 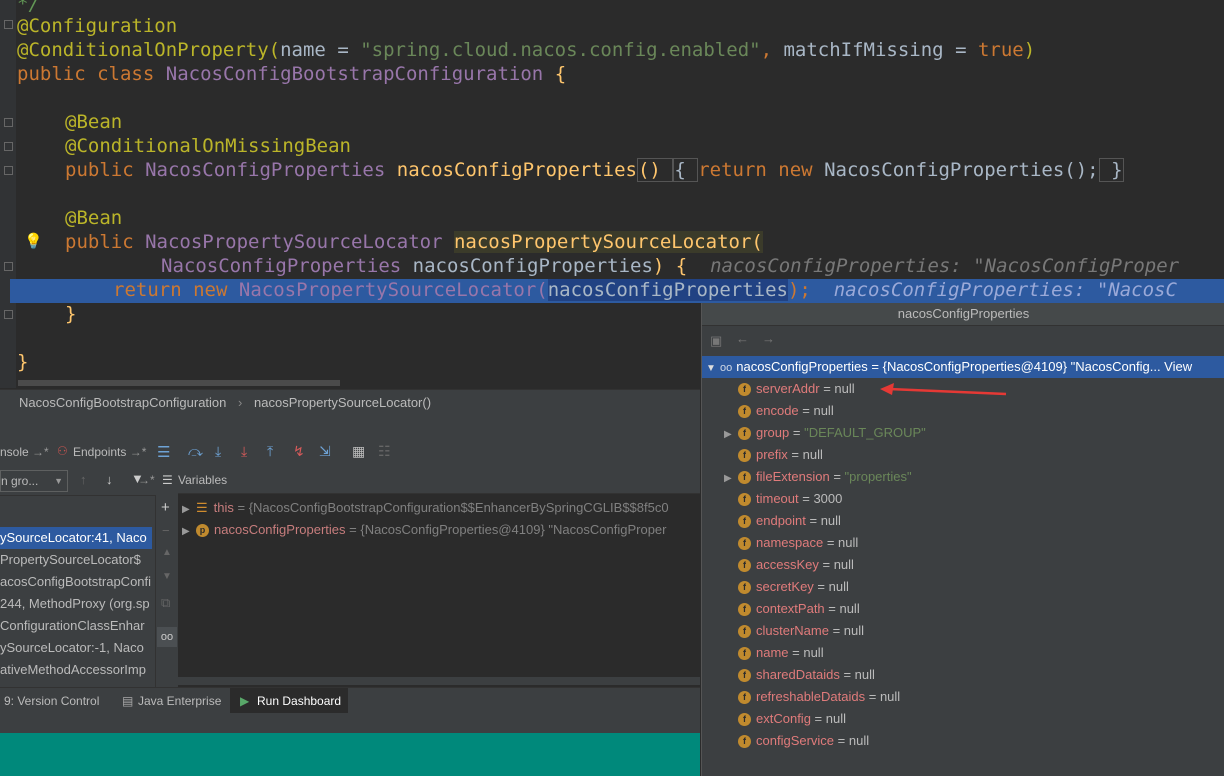 What do you see at coordinates (516, 170) in the screenshot?
I see `method-name: nacosConfigProperties` at bounding box center [516, 170].